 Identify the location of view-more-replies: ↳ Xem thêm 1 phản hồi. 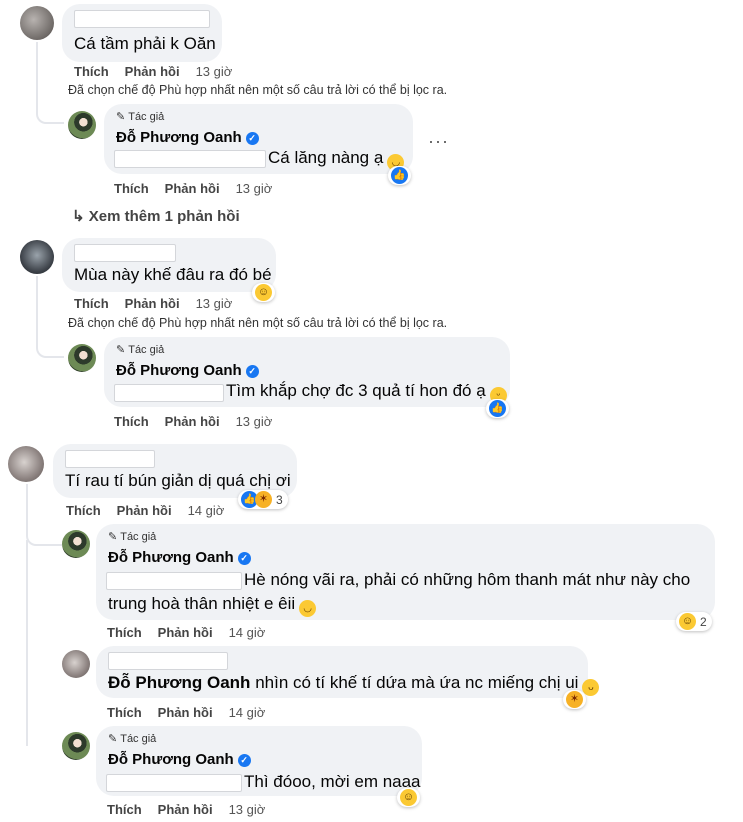
(156, 216).